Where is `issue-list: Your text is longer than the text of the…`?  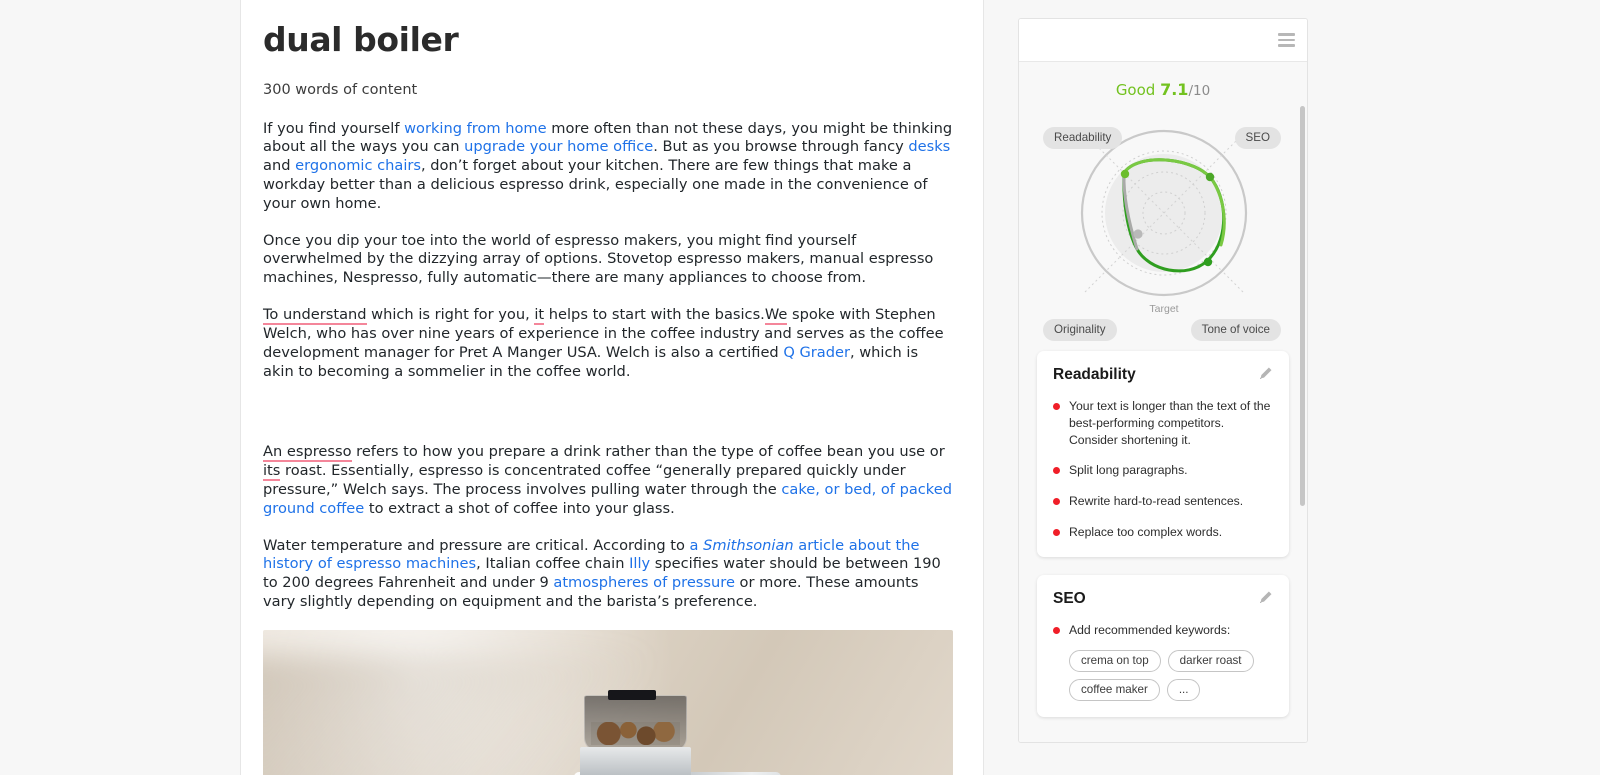 issue-list: Your text is longer than the text of the… is located at coordinates (1163, 469).